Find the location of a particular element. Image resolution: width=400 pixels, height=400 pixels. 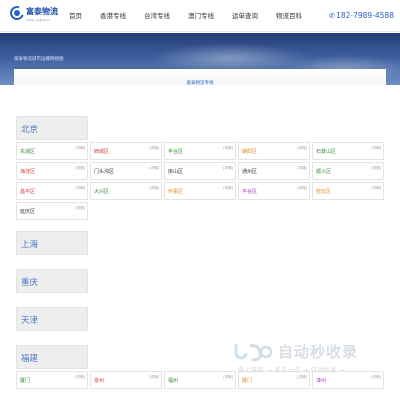

city-name: 福州 is located at coordinates (173, 380).